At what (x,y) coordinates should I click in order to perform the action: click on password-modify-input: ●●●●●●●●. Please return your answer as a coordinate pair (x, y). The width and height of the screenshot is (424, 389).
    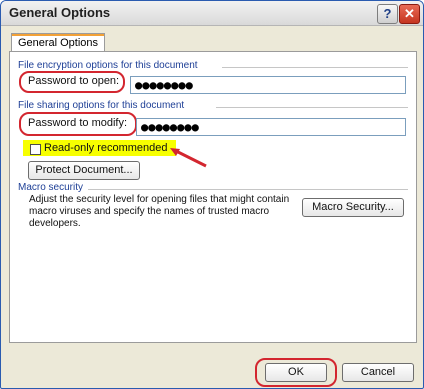
    Looking at the image, I should click on (271, 127).